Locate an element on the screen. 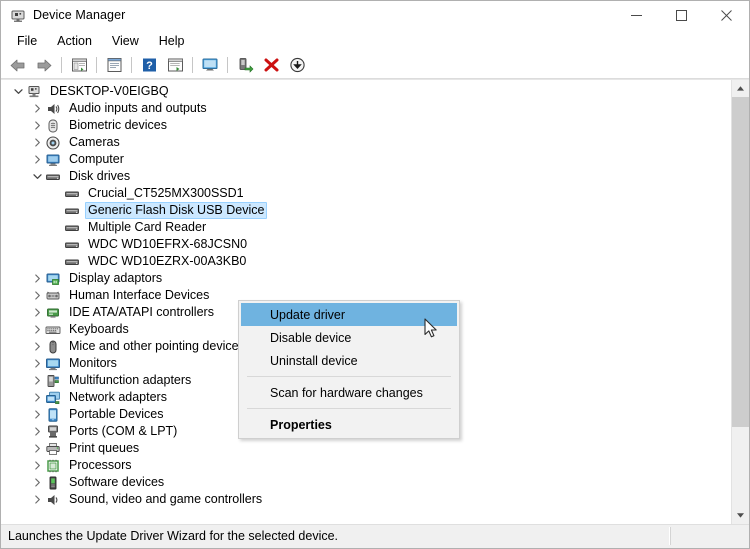  scrollbar-track is located at coordinates (740, 302).